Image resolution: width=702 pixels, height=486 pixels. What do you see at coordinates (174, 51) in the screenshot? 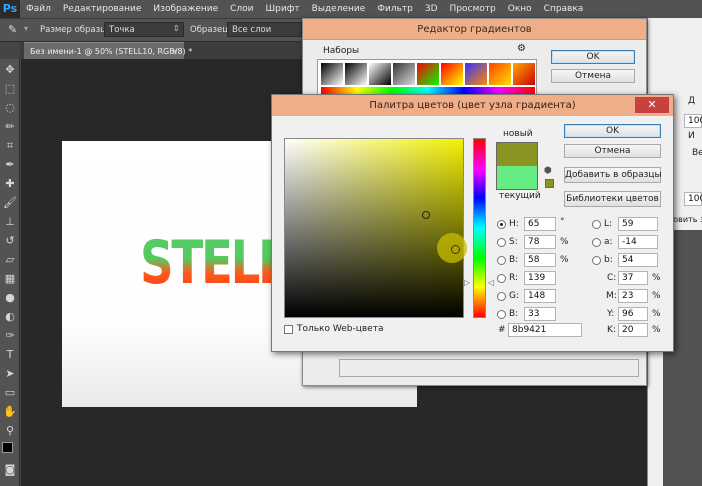
I see `tab-close-icon: ×` at bounding box center [174, 51].